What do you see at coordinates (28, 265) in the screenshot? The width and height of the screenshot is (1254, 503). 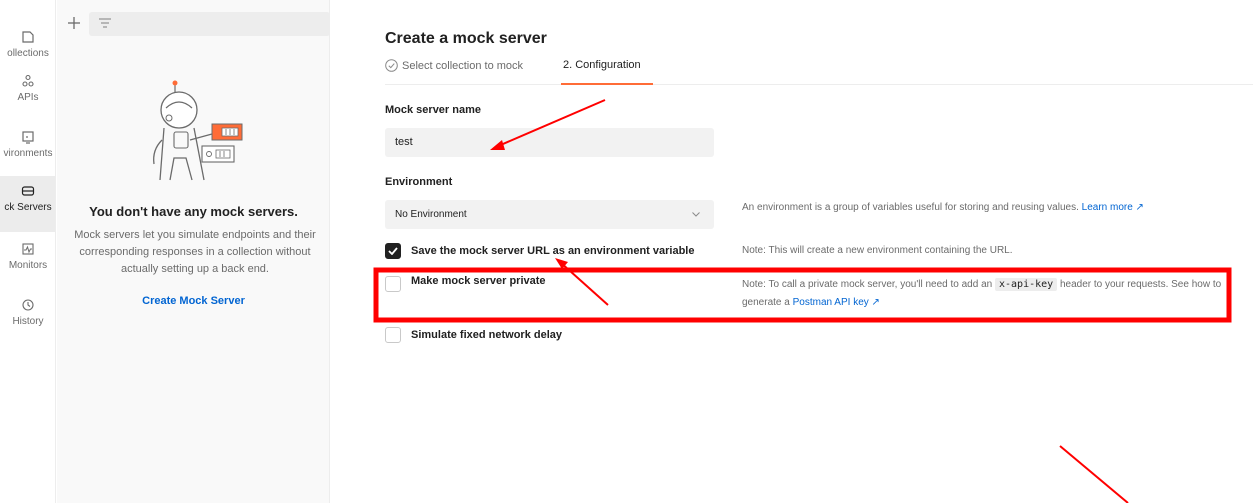 I see `nav-label: Monitors` at bounding box center [28, 265].